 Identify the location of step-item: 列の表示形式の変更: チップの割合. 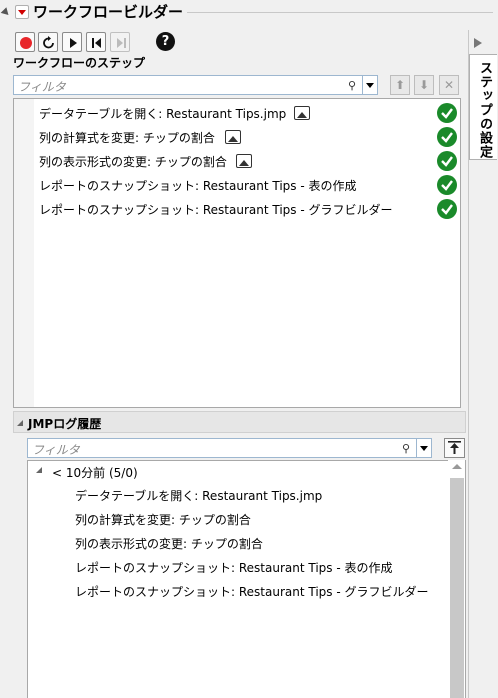
(249, 161).